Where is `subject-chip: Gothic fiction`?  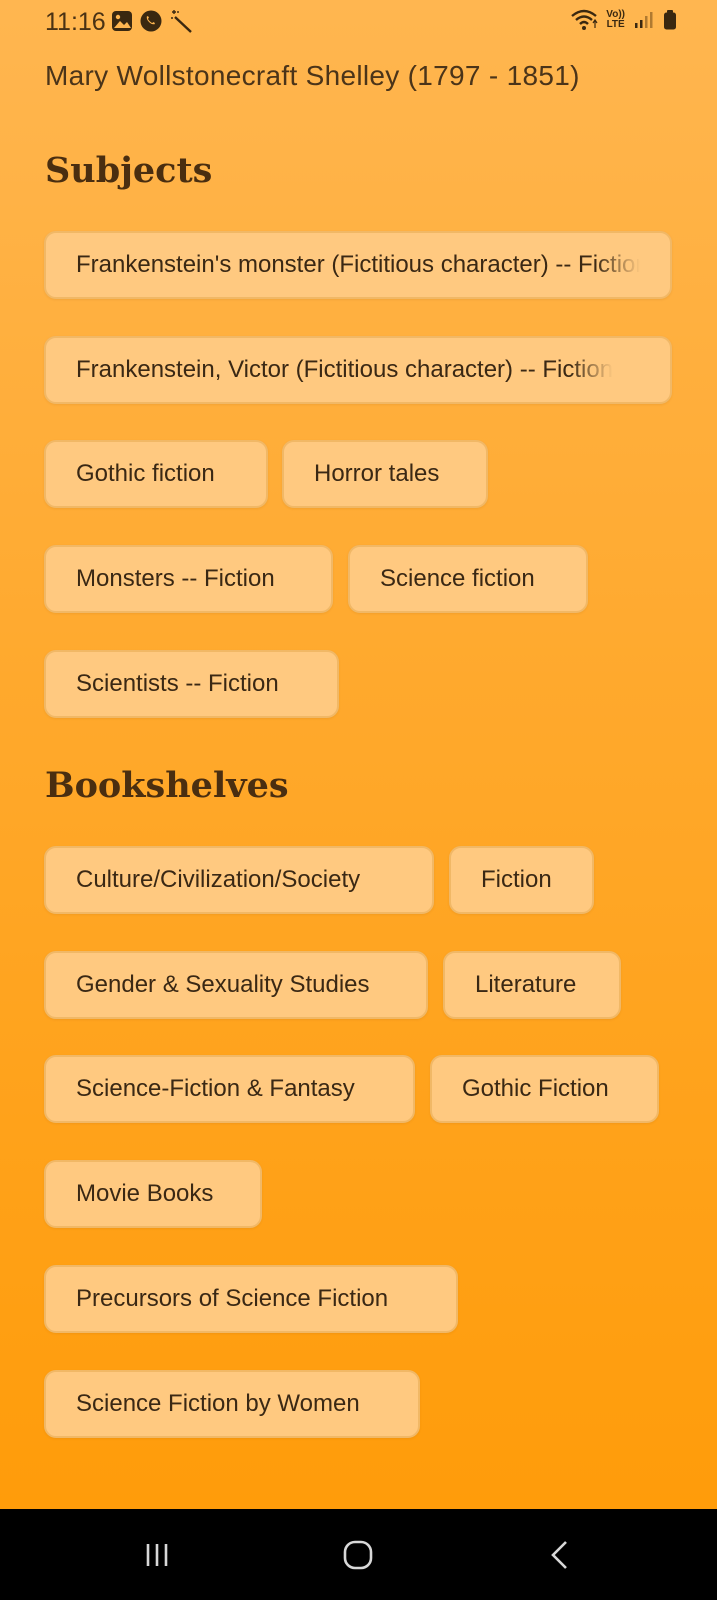 subject-chip: Gothic fiction is located at coordinates (156, 474).